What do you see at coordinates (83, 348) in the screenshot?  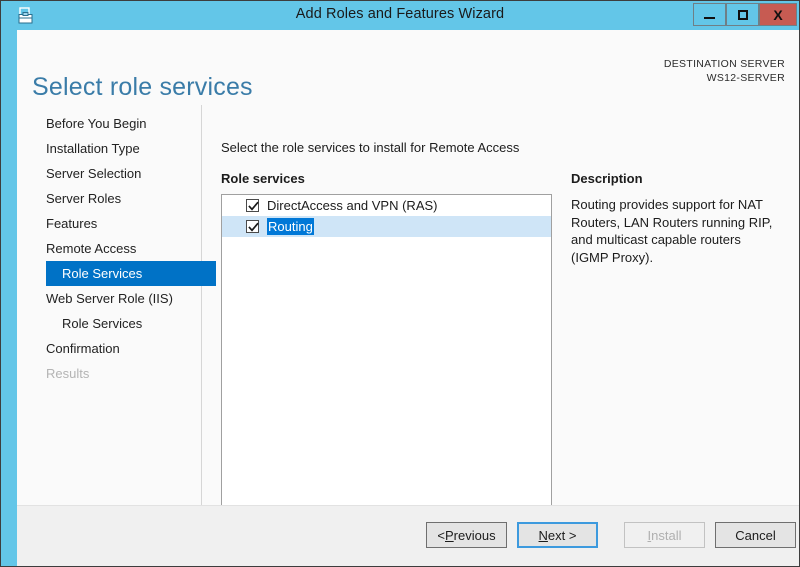 I see `sidebar-item-label: Confirmation` at bounding box center [83, 348].